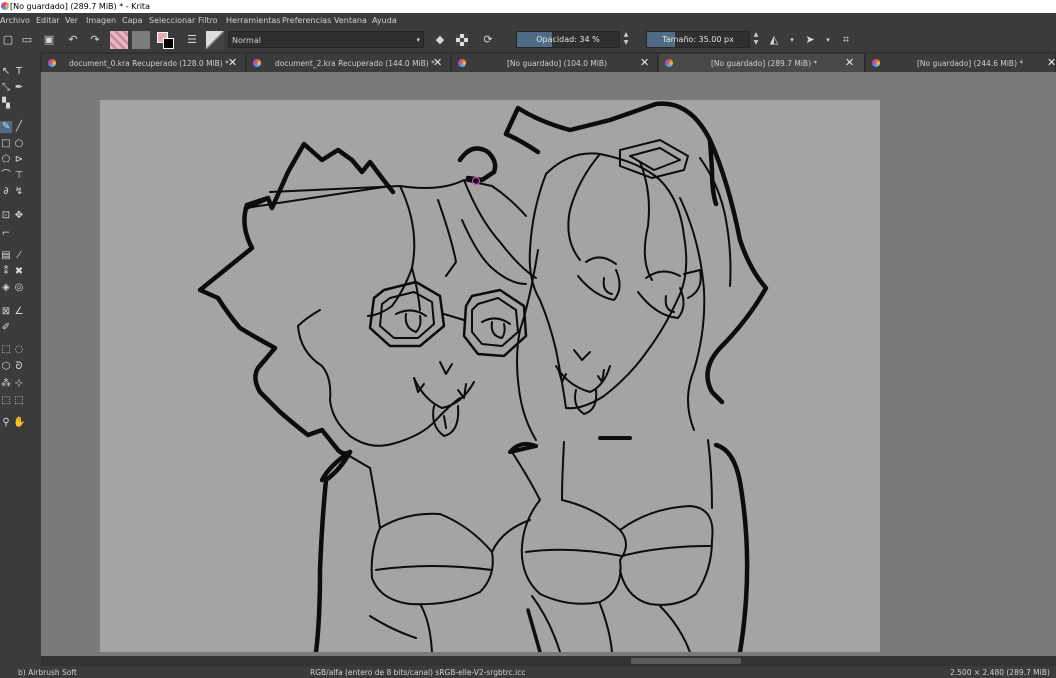 The height and width of the screenshot is (678, 1056). Describe the element at coordinates (19, 176) in the screenshot. I see `freehand-path-tool-icon: ⊤` at that location.